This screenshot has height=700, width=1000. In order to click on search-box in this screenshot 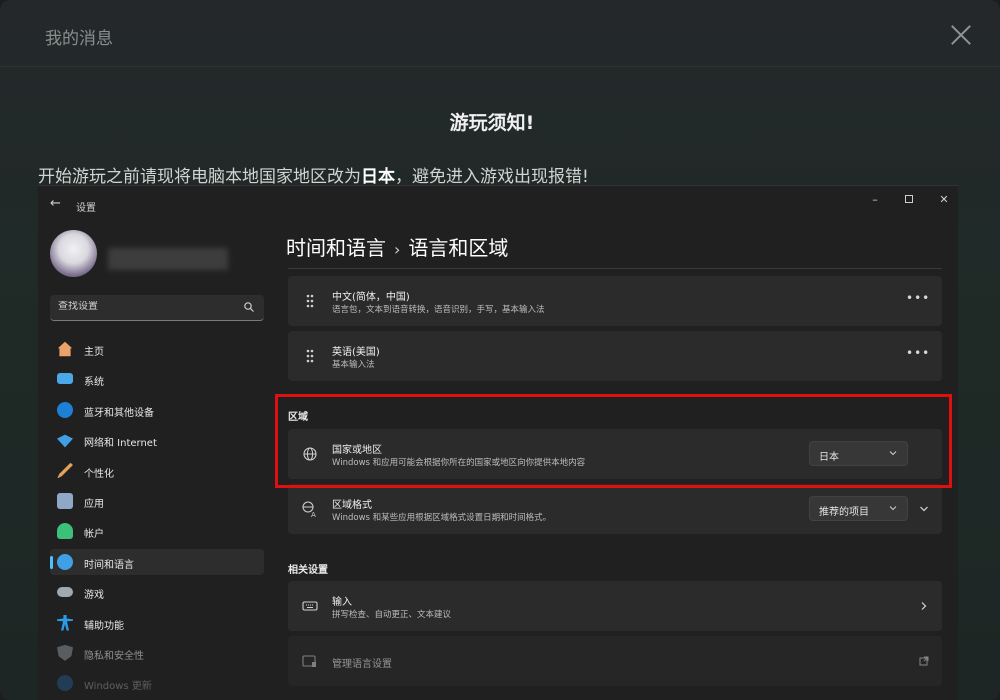, I will do `click(157, 308)`.